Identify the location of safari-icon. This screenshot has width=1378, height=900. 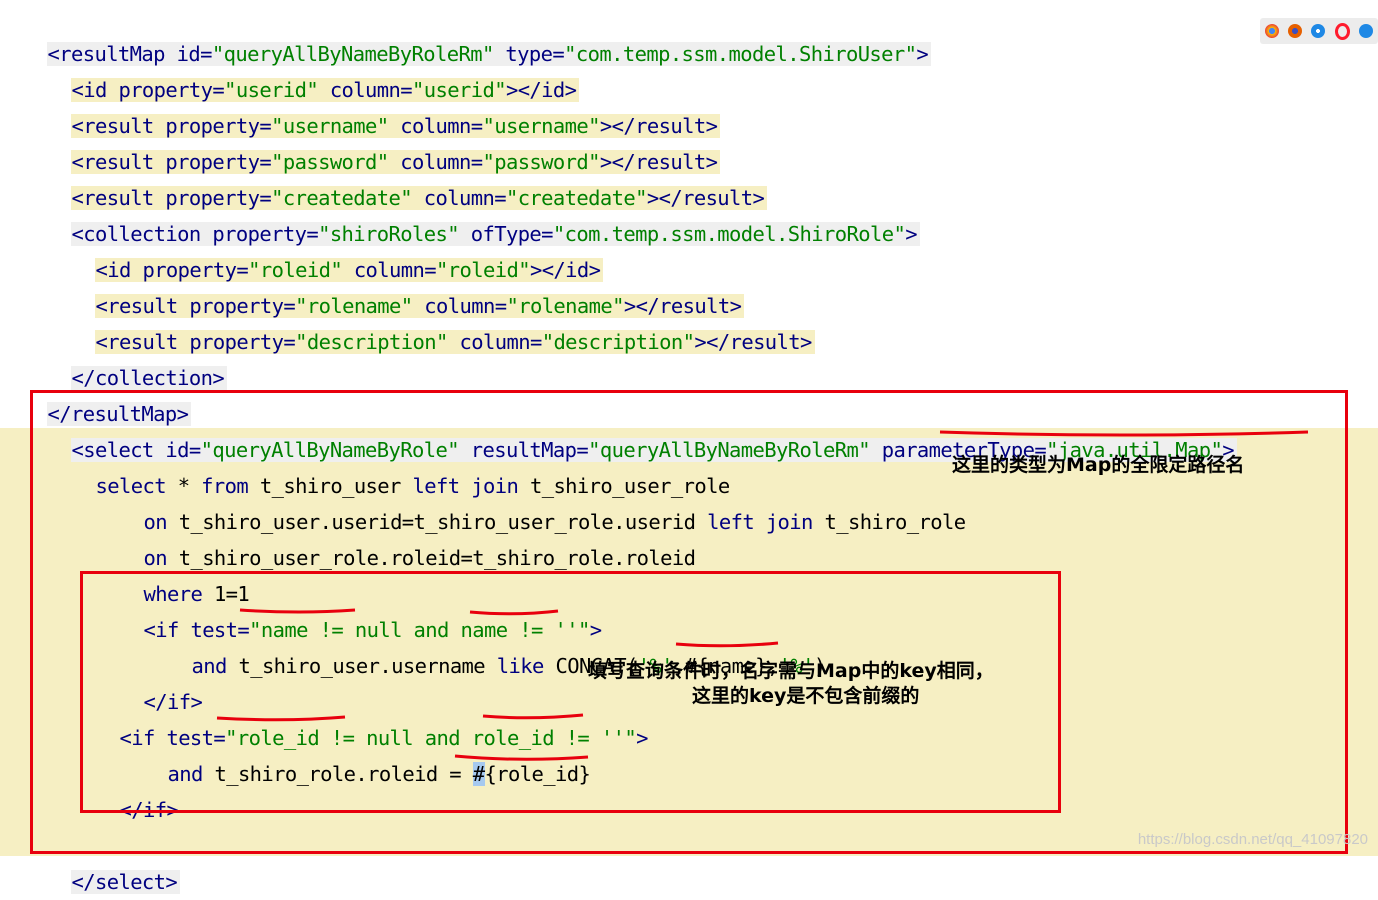
(1318, 31).